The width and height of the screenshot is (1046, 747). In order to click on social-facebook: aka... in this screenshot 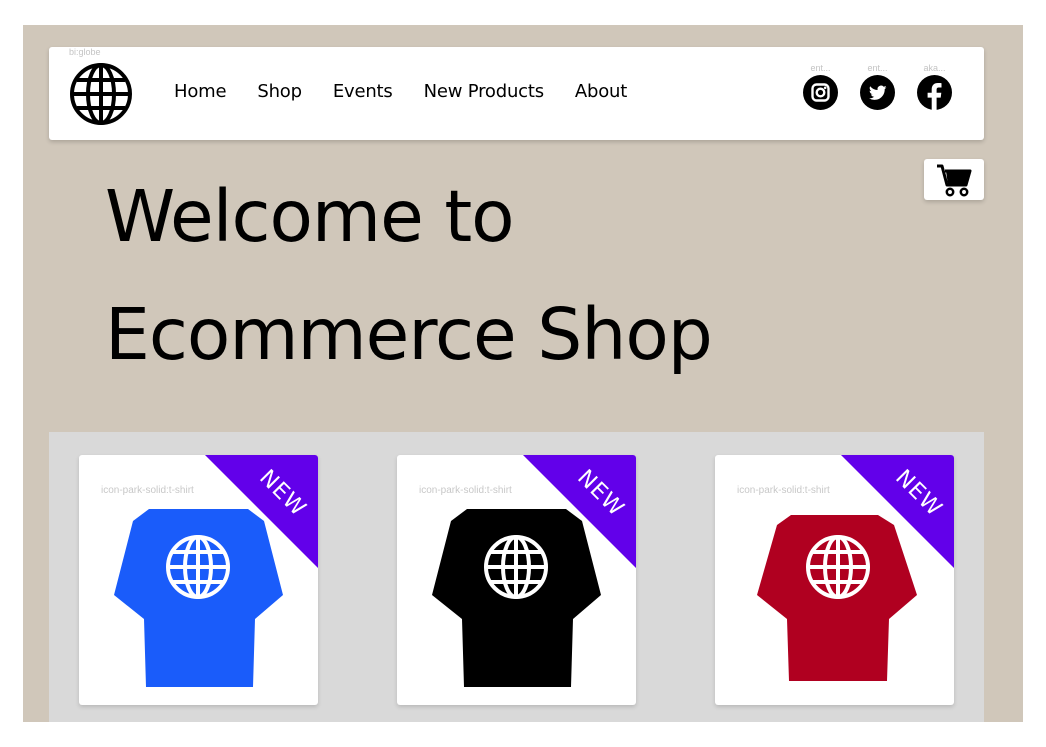, I will do `click(934, 85)`.